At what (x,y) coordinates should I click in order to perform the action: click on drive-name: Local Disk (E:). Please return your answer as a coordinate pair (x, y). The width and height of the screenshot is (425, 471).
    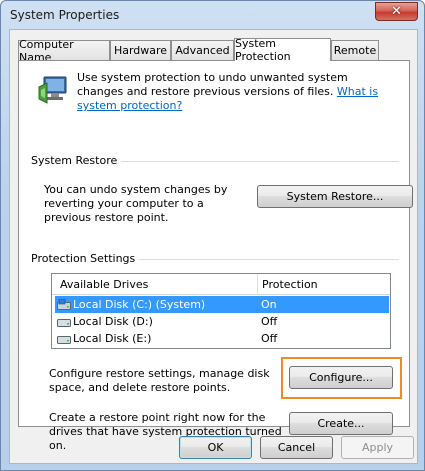
    Looking at the image, I should click on (112, 338).